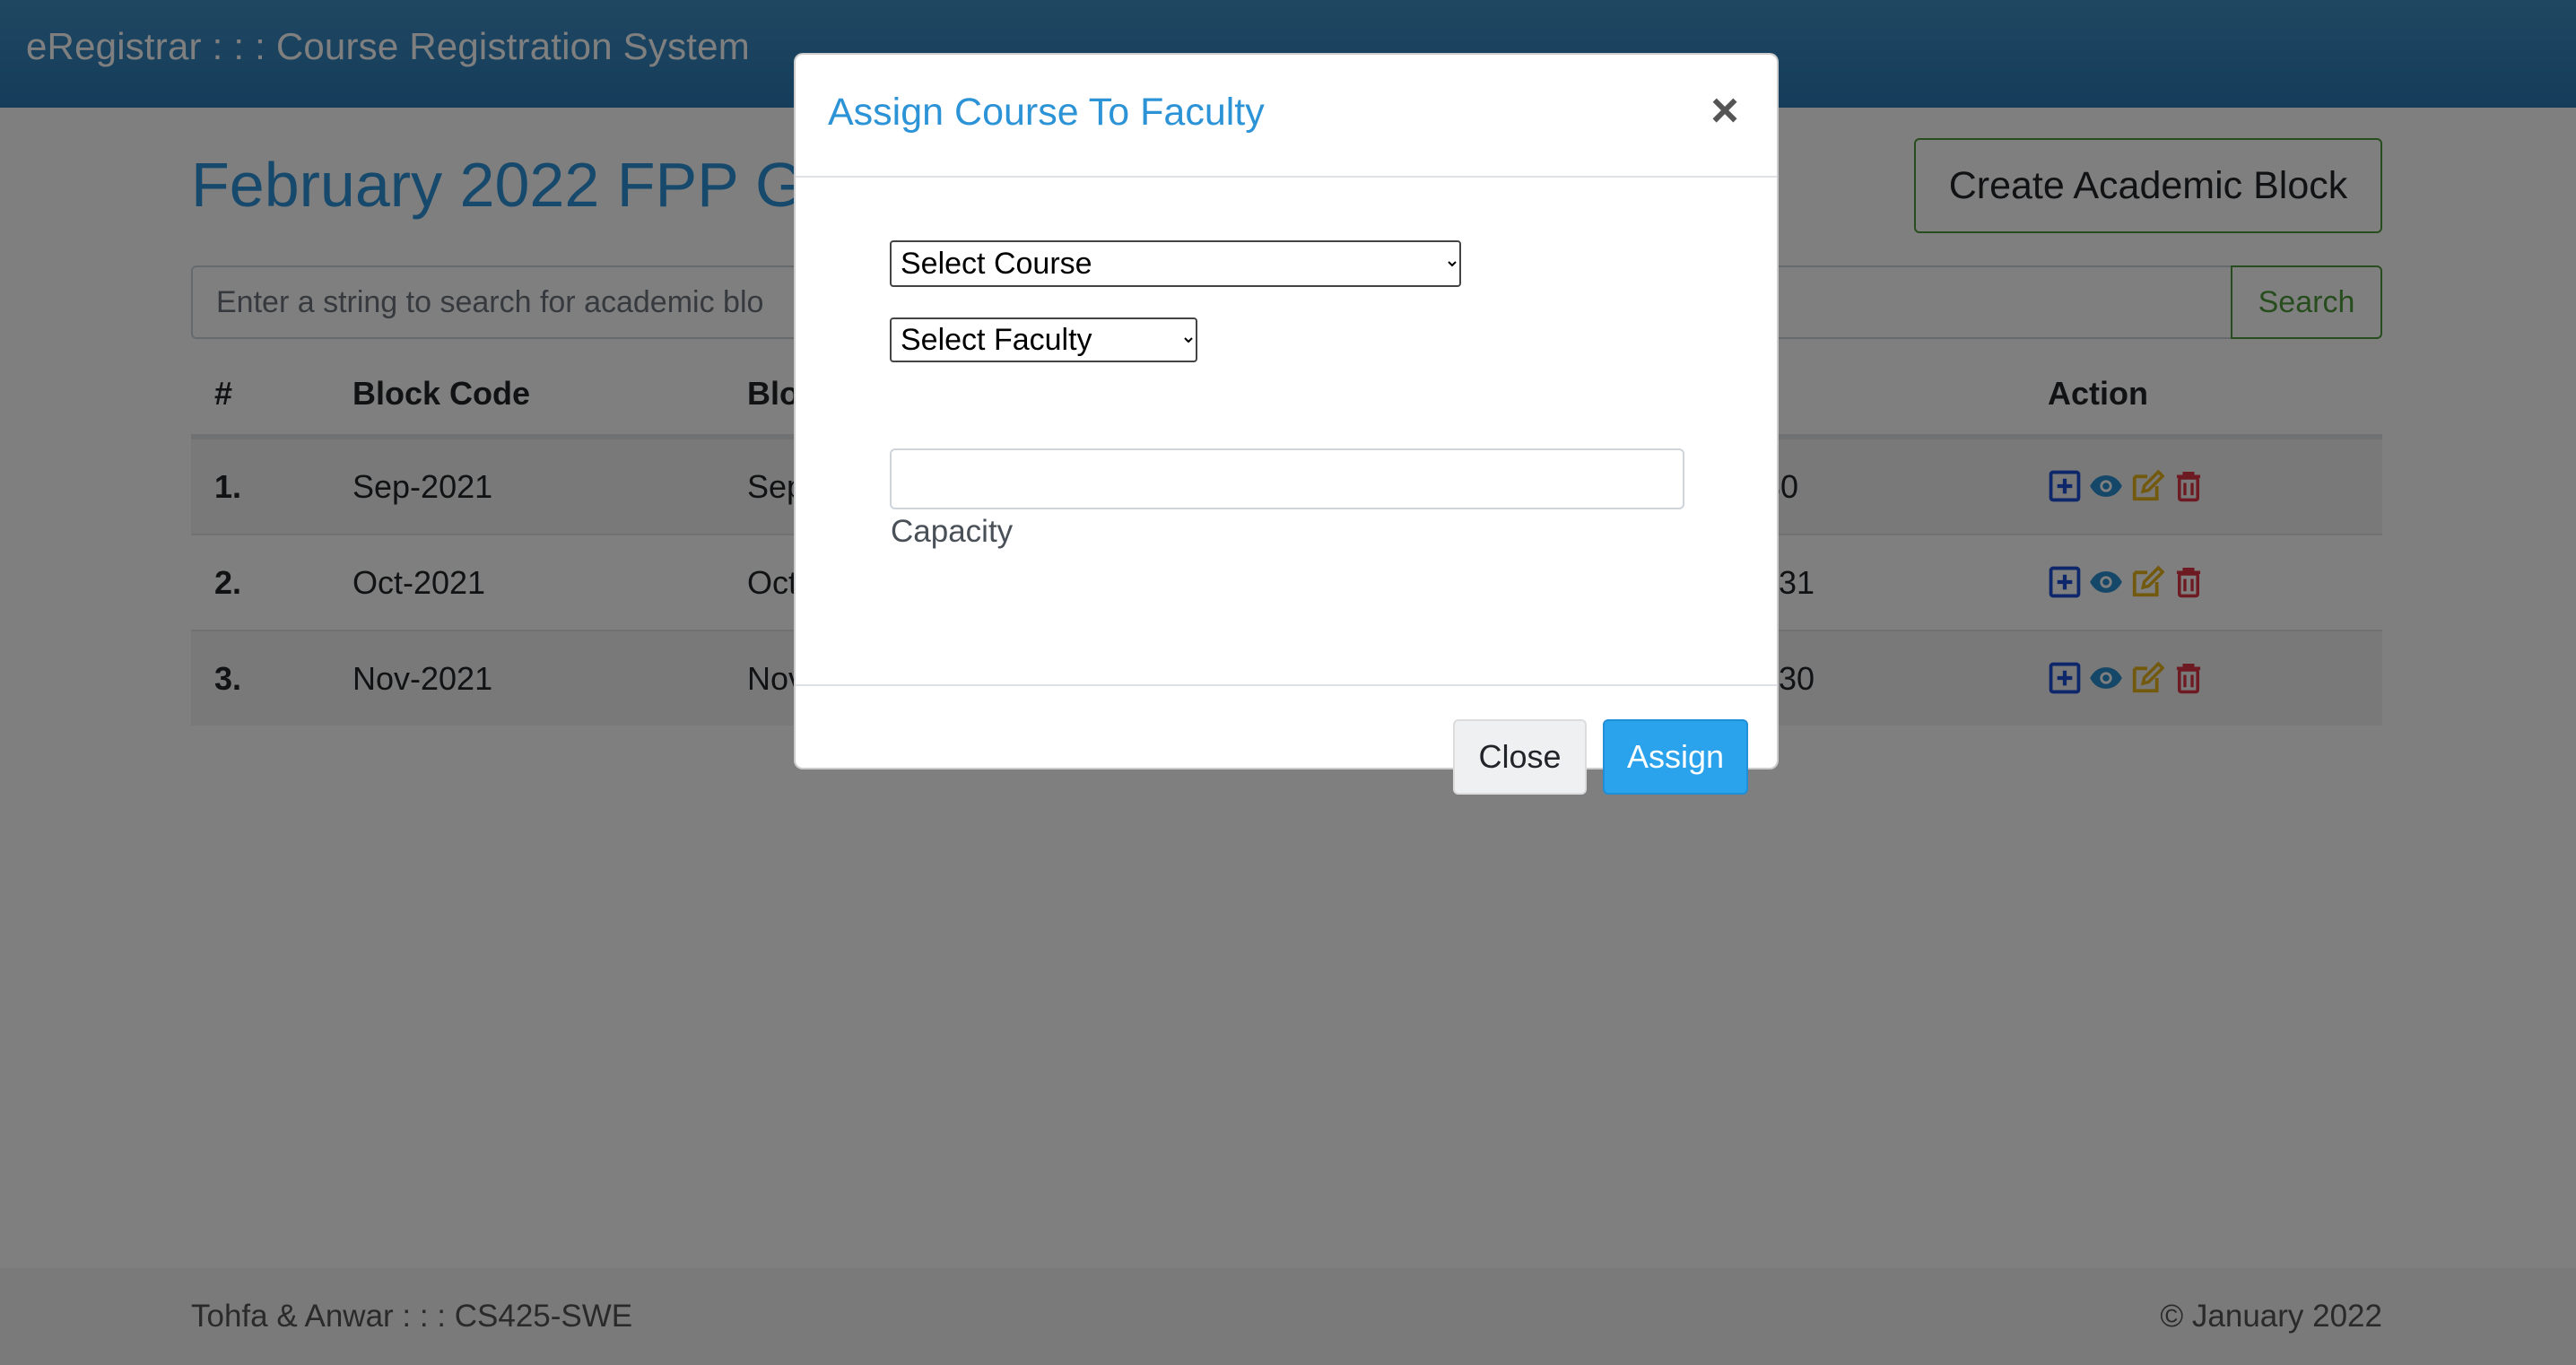  Describe the element at coordinates (1175, 263) in the screenshot. I see `course-select: Select Course` at that location.